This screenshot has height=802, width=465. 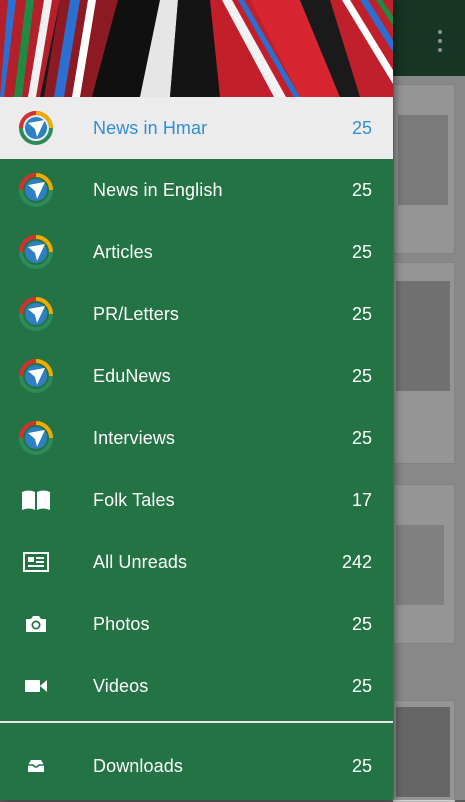 What do you see at coordinates (132, 375) in the screenshot?
I see `drawer-item-label: EduNews` at bounding box center [132, 375].